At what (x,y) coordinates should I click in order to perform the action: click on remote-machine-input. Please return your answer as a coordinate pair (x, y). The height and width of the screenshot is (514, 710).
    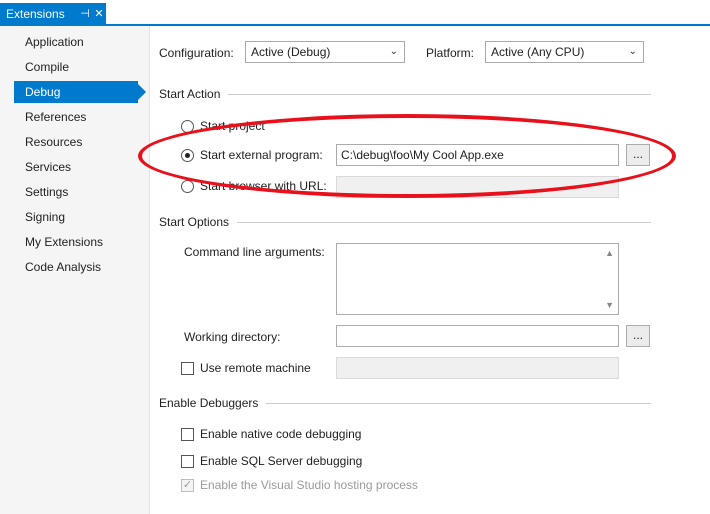
    Looking at the image, I should click on (477, 368).